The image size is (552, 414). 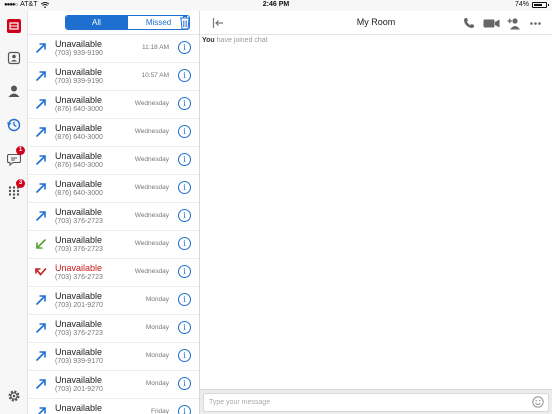 I want to click on incoming-call-icon, so click(x=41, y=243).